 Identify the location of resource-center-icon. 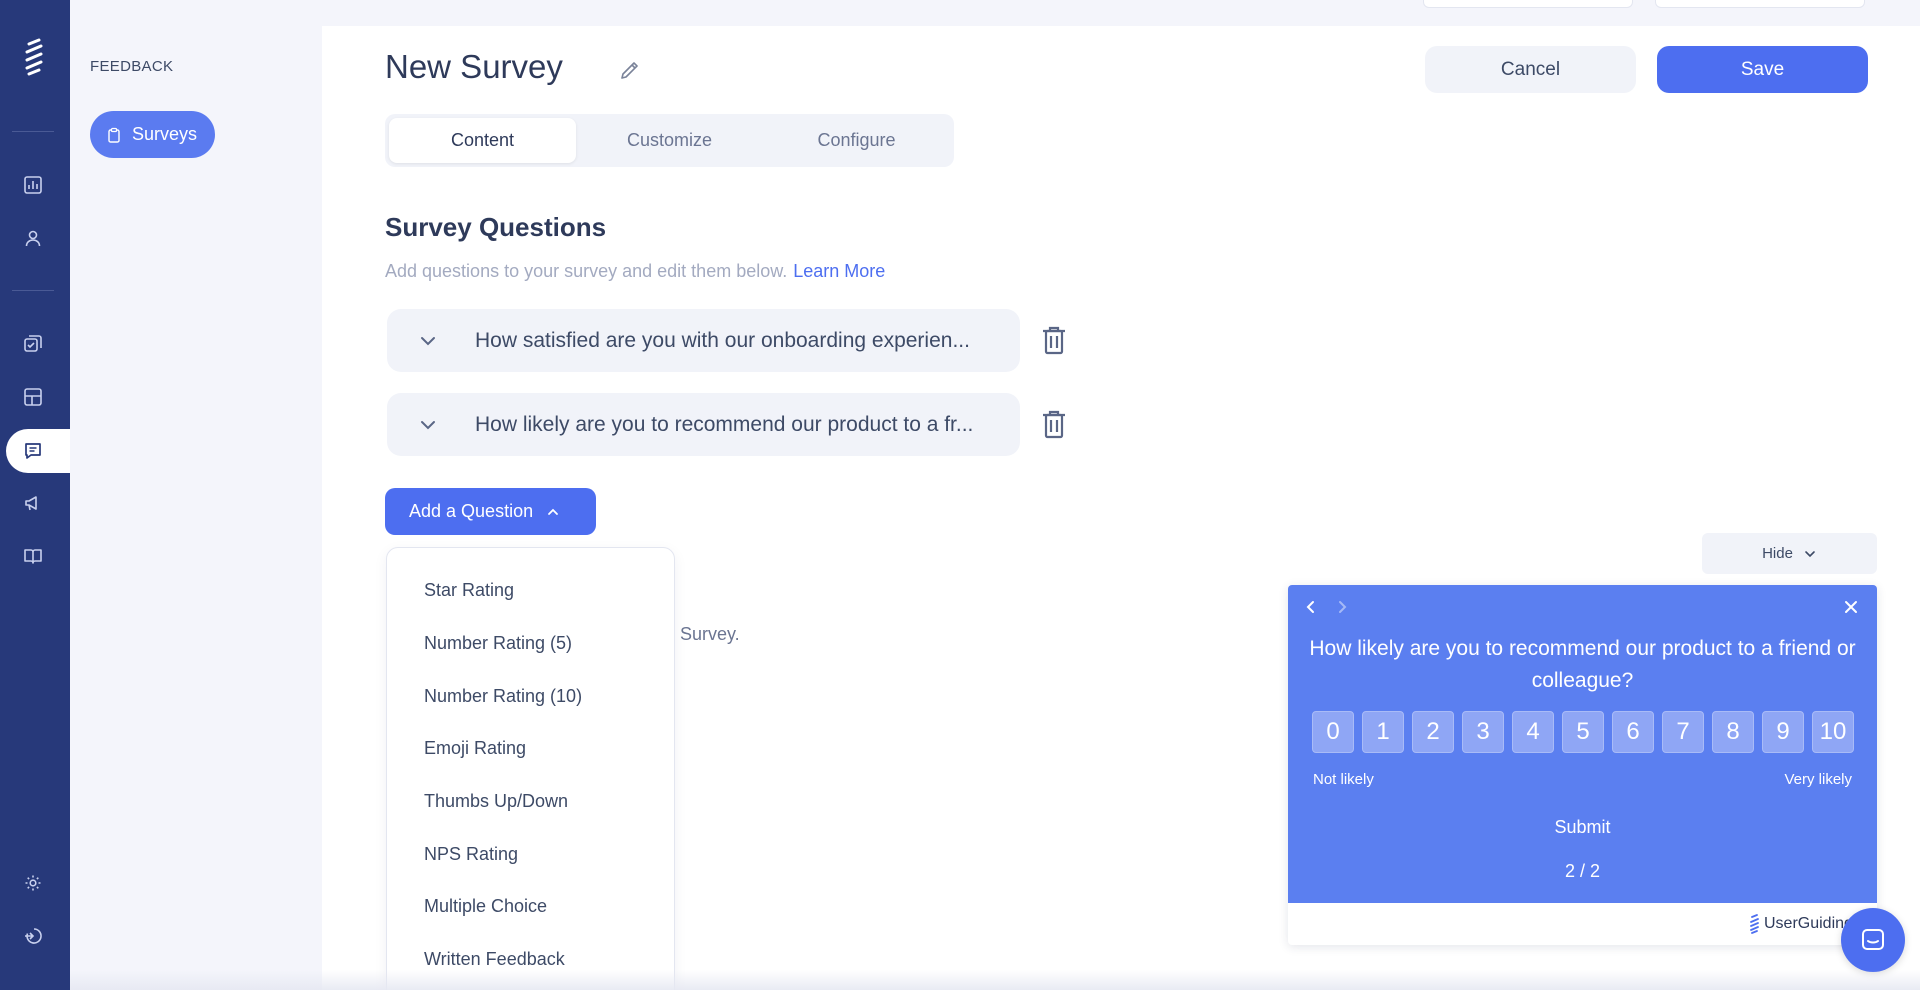
(33, 397).